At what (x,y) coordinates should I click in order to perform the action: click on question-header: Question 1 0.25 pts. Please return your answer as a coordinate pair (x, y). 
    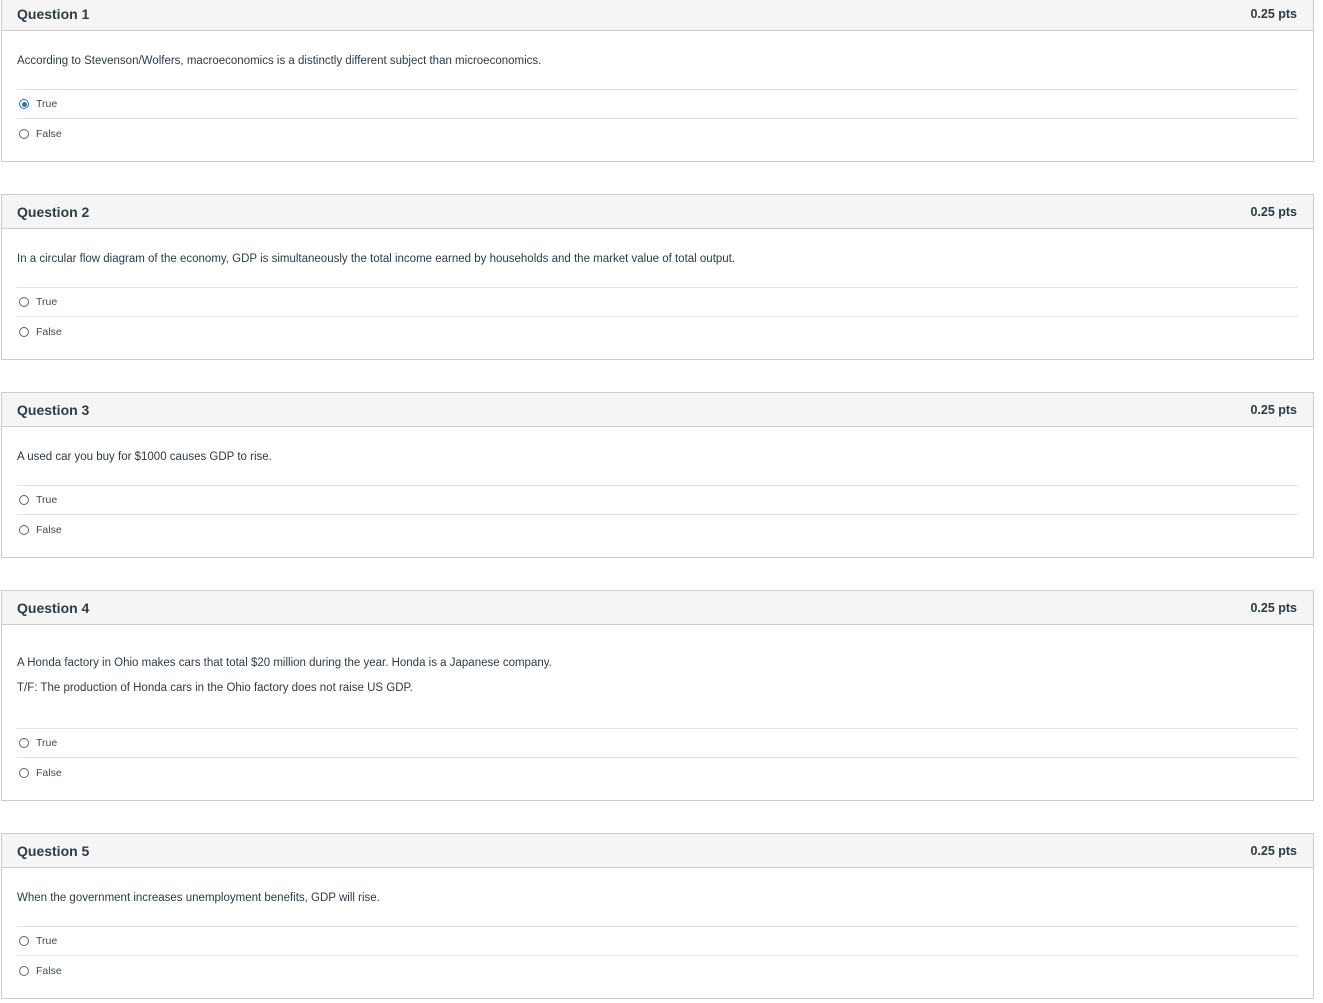
    Looking at the image, I should click on (657, 15).